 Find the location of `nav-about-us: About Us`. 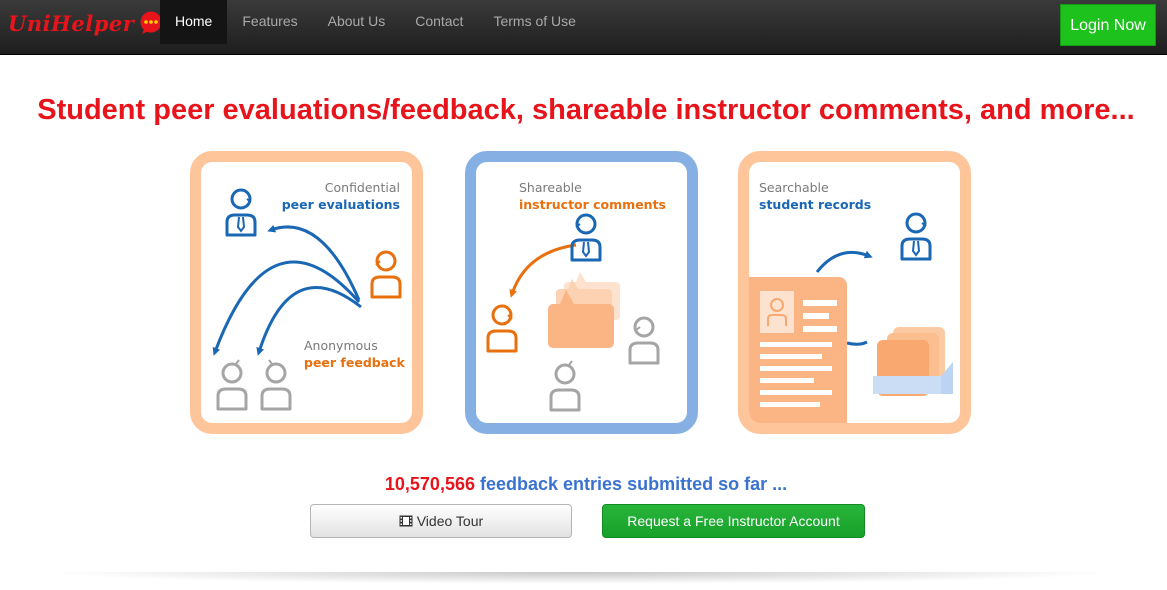

nav-about-us: About Us is located at coordinates (357, 22).